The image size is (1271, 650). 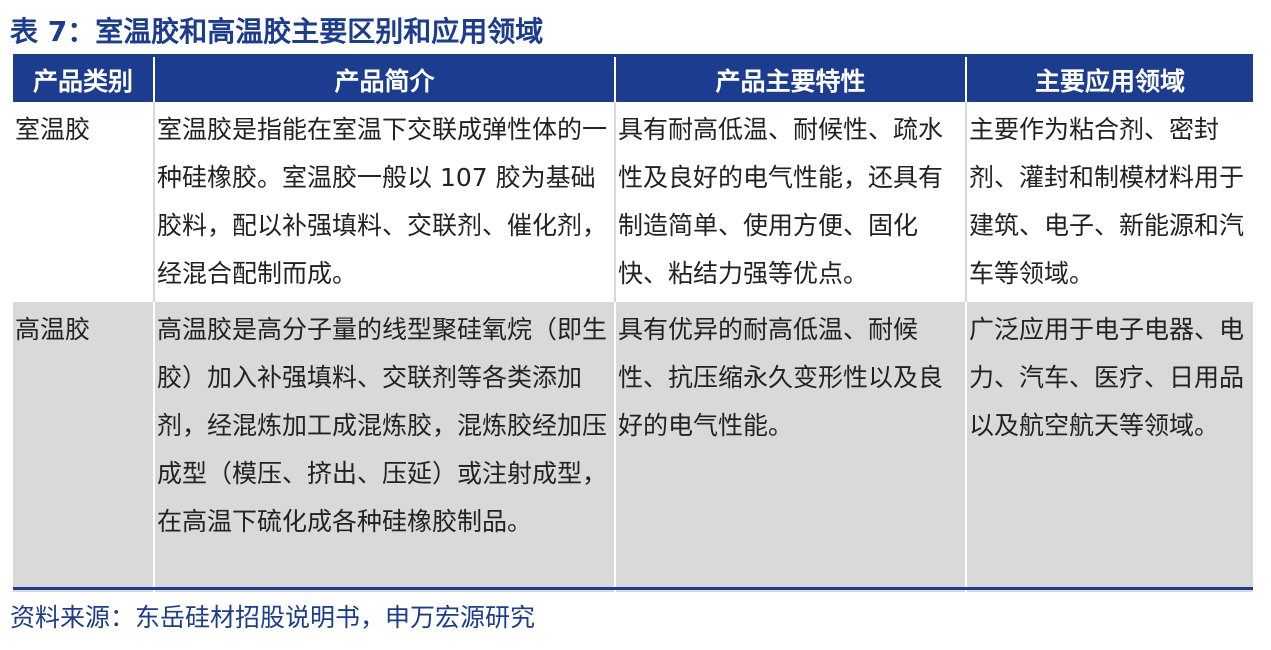 I want to click on table-title: 表 7：室温胶和高温胶主要区别和应用领域, so click(x=277, y=31).